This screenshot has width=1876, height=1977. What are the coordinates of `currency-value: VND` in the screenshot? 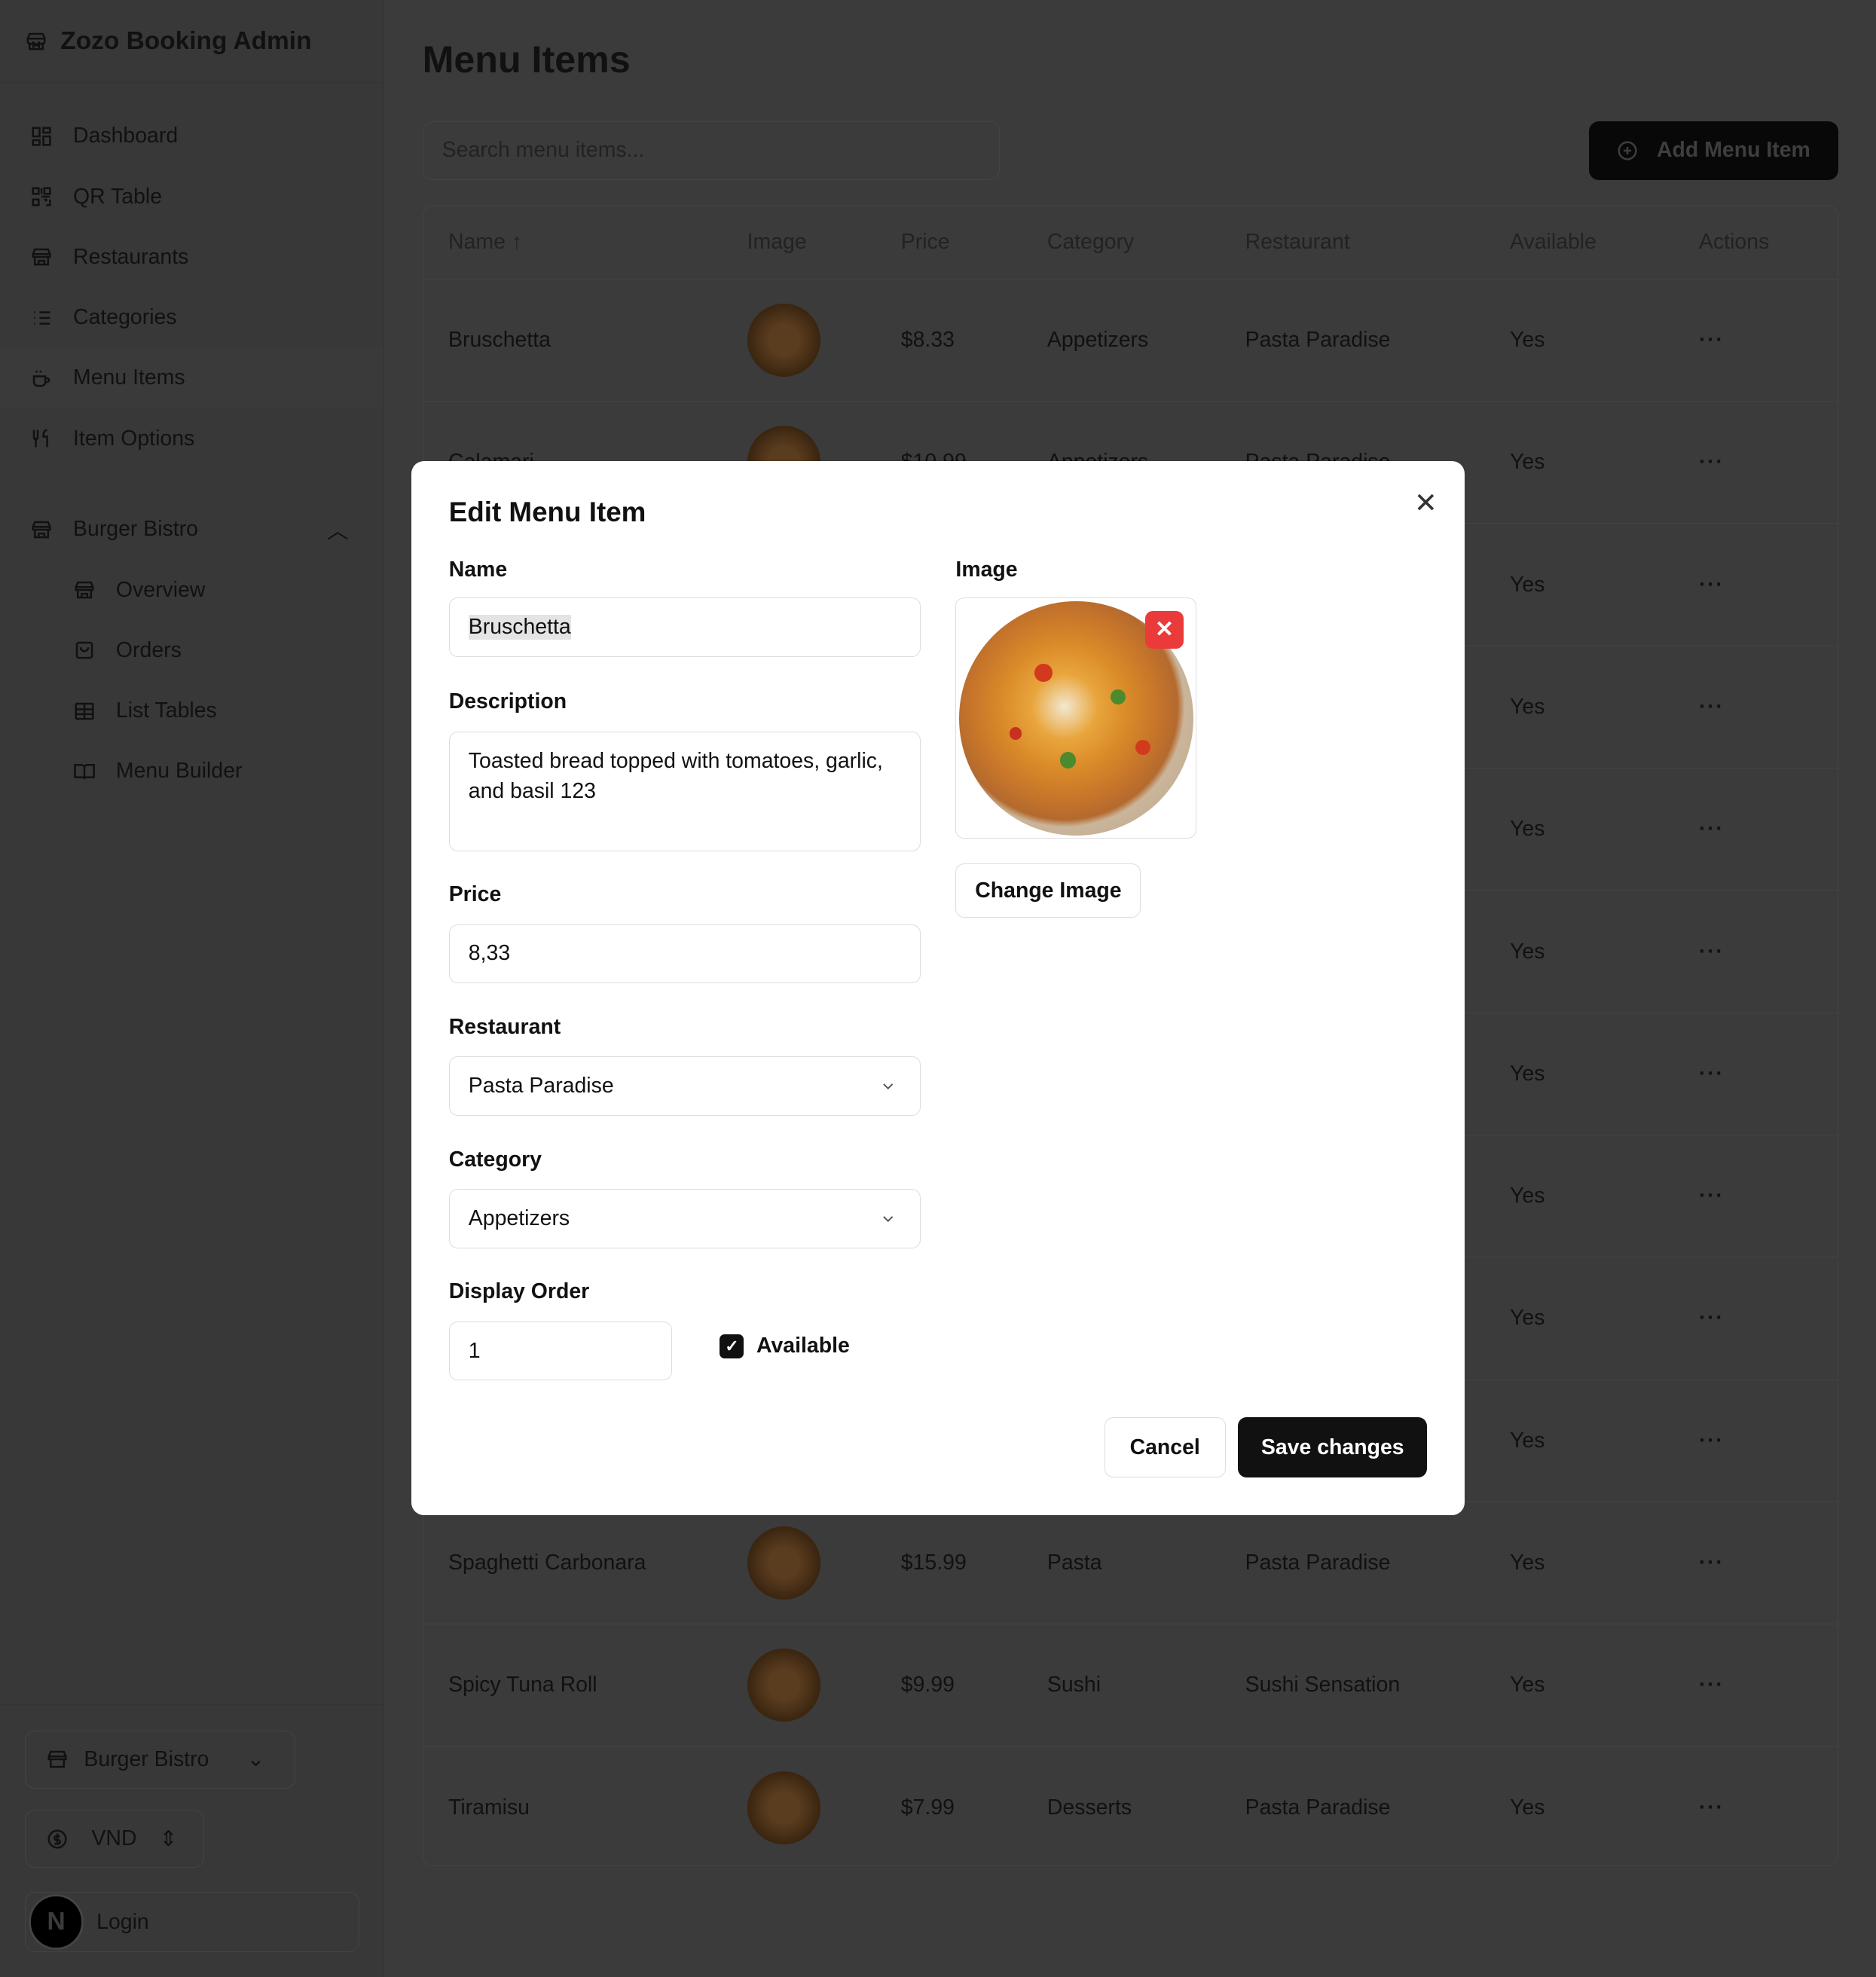 It's located at (114, 1838).